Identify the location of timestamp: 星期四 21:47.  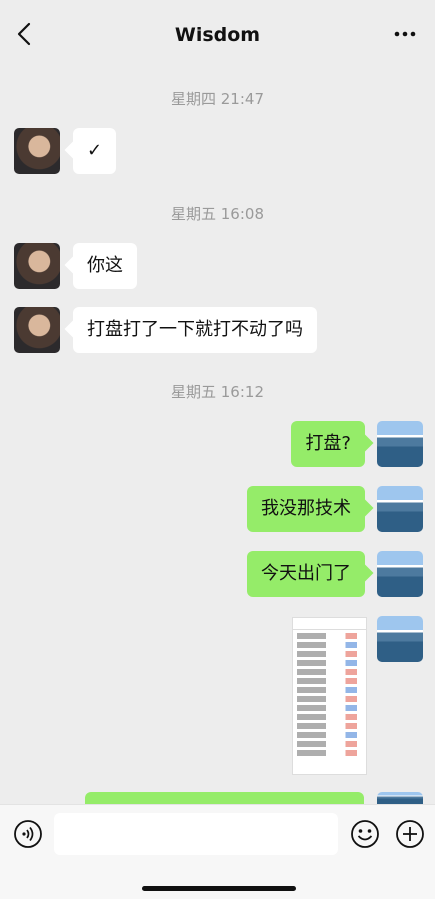
(217, 99).